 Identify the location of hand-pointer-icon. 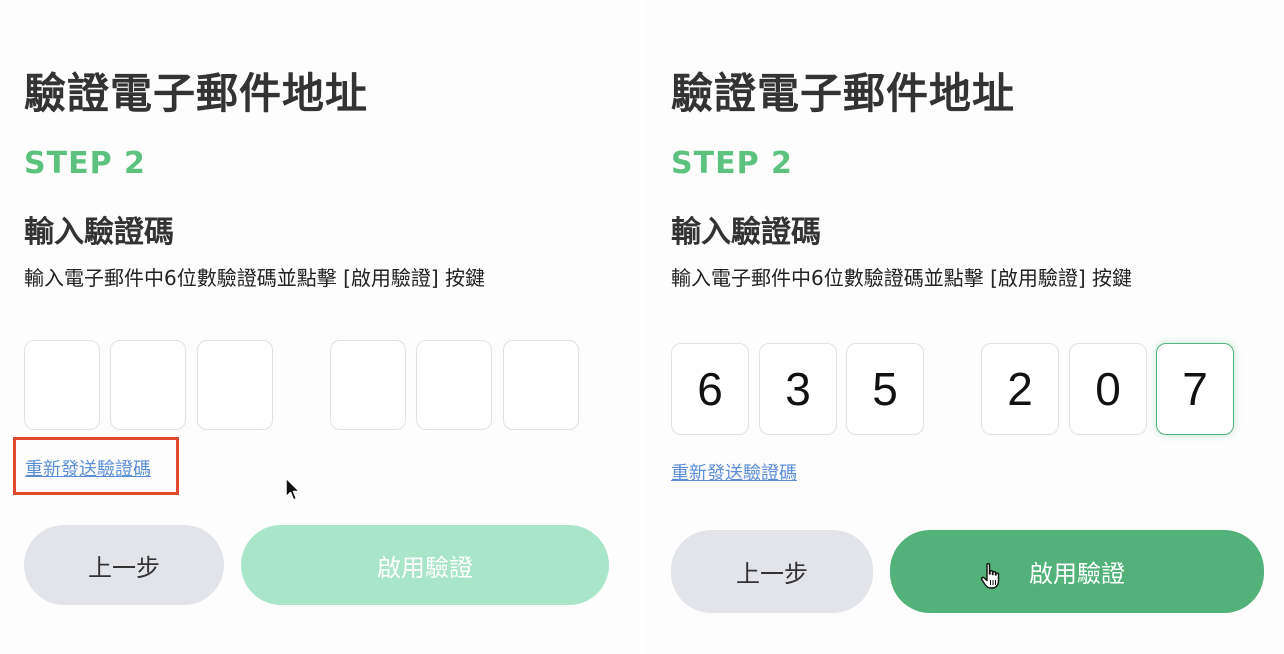
(990, 575).